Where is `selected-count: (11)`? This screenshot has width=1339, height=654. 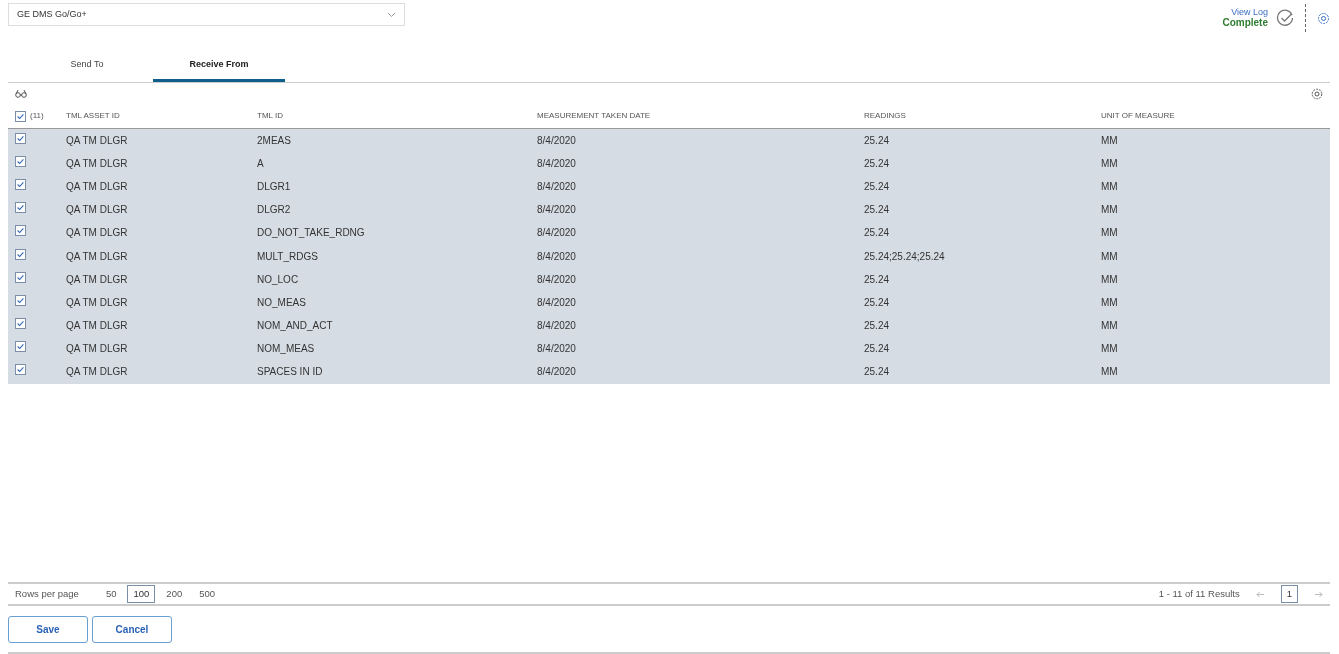
selected-count: (11) is located at coordinates (37, 116).